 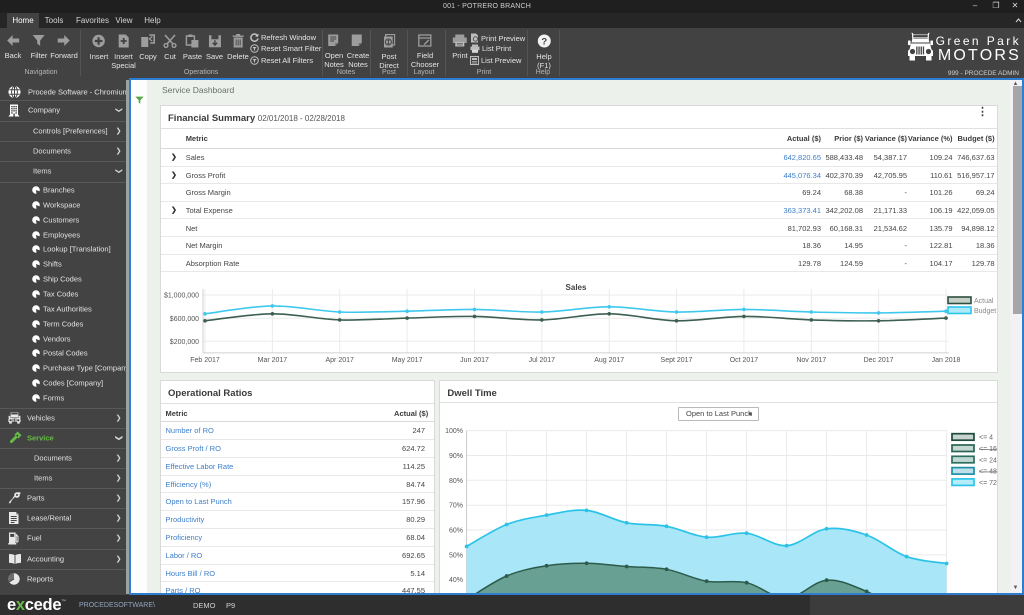 What do you see at coordinates (988, 472) in the screenshot?
I see `svg-text: <= 48` at bounding box center [988, 472].